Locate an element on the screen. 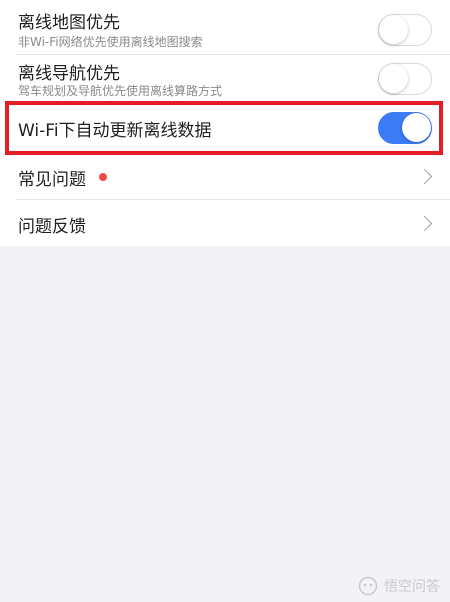 The height and width of the screenshot is (602, 450). offline-map-priority-row: 离线地图优先 非Wi-Fi网络优先使用离线地图搜索 is located at coordinates (225, 27).